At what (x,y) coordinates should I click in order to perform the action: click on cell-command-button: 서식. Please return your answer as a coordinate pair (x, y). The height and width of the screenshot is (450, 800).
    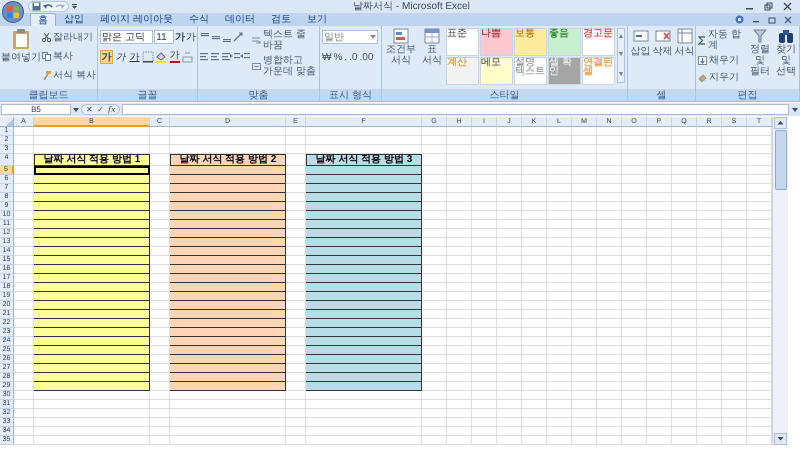
    Looking at the image, I should click on (684, 42).